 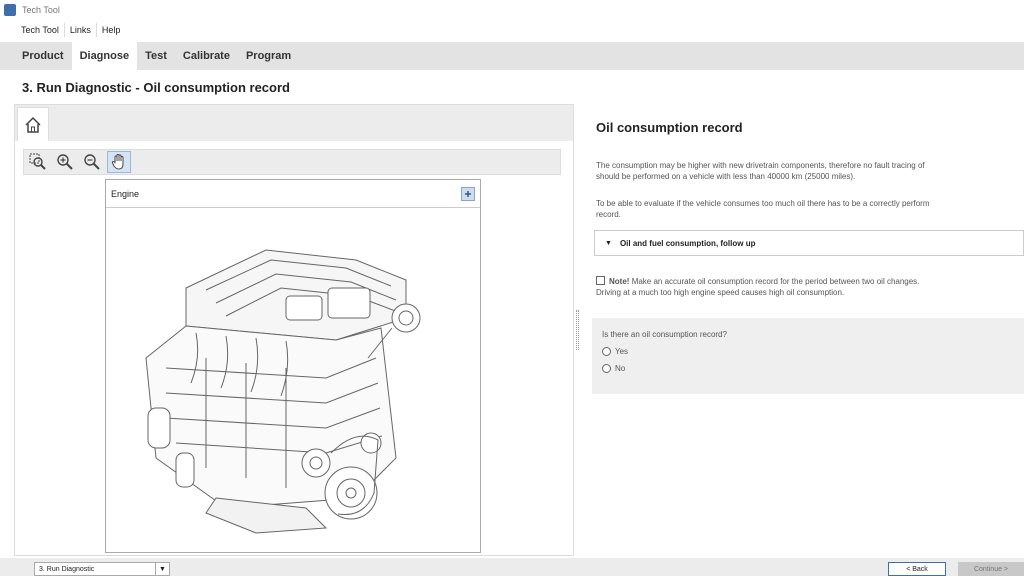 I want to click on plus-icon, so click(x=468, y=193).